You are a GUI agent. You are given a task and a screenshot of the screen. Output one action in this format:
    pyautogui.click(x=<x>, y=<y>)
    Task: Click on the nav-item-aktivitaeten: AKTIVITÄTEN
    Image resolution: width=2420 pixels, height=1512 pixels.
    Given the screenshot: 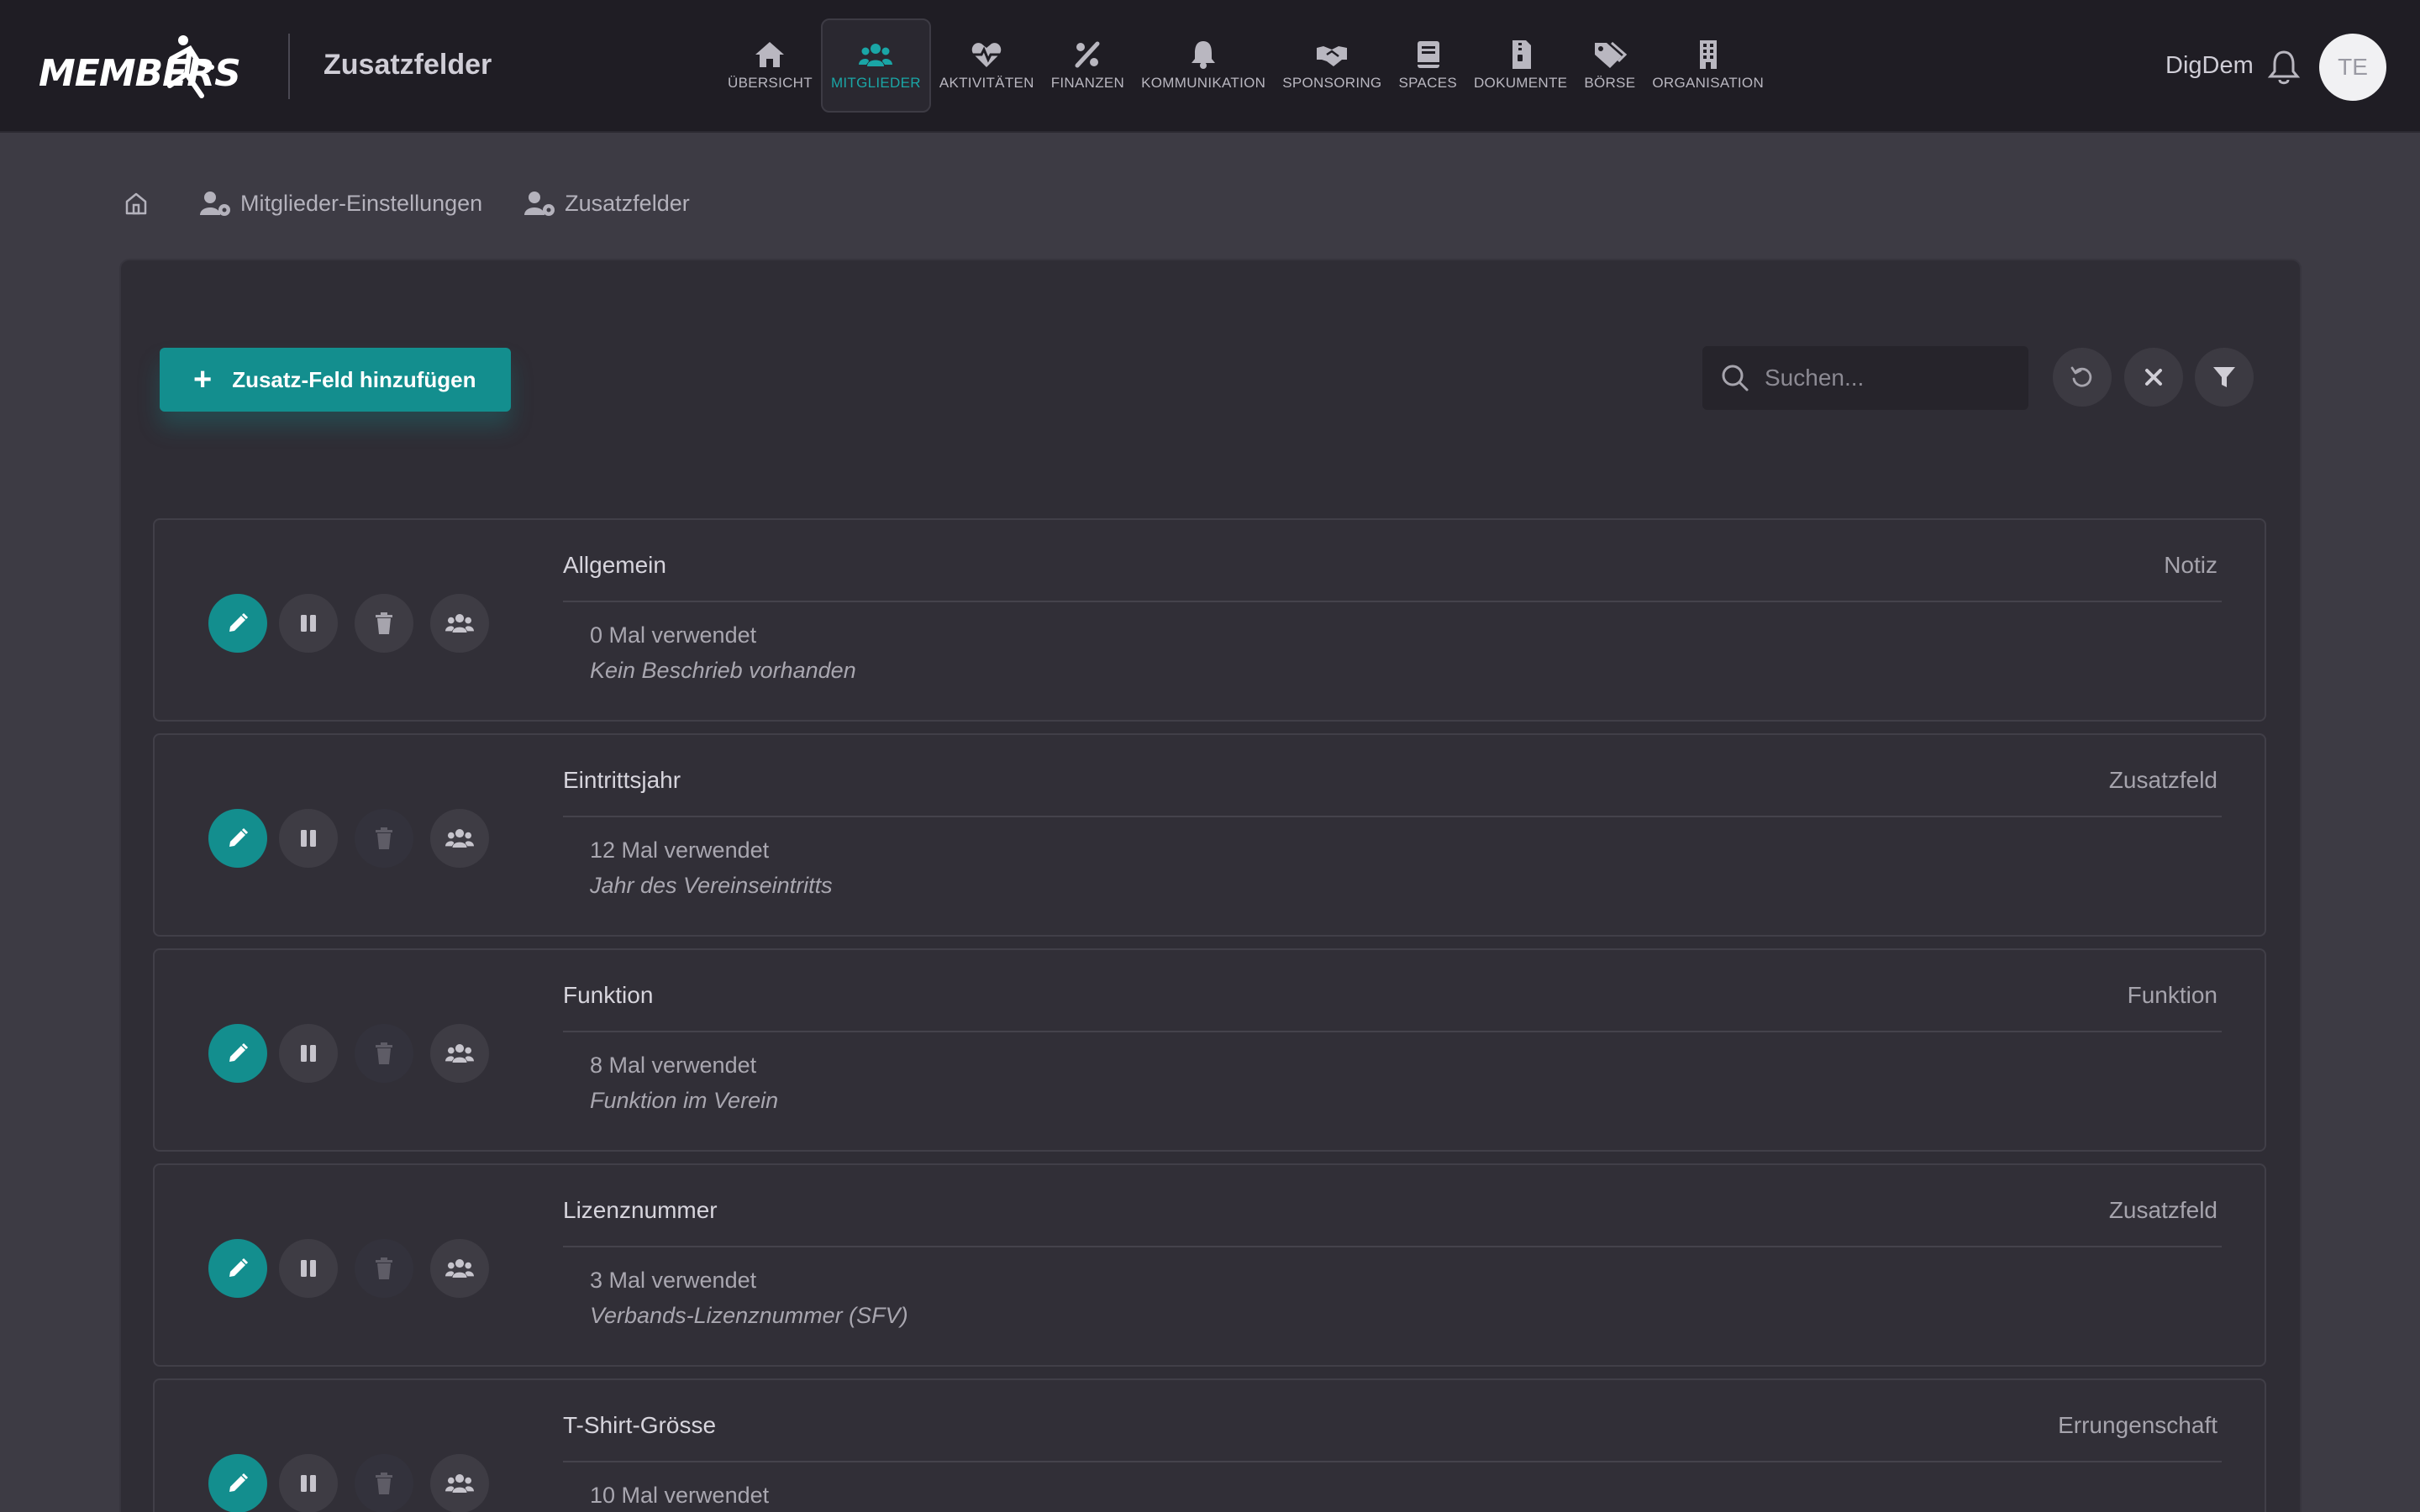 What is the action you would take?
    pyautogui.click(x=987, y=65)
    